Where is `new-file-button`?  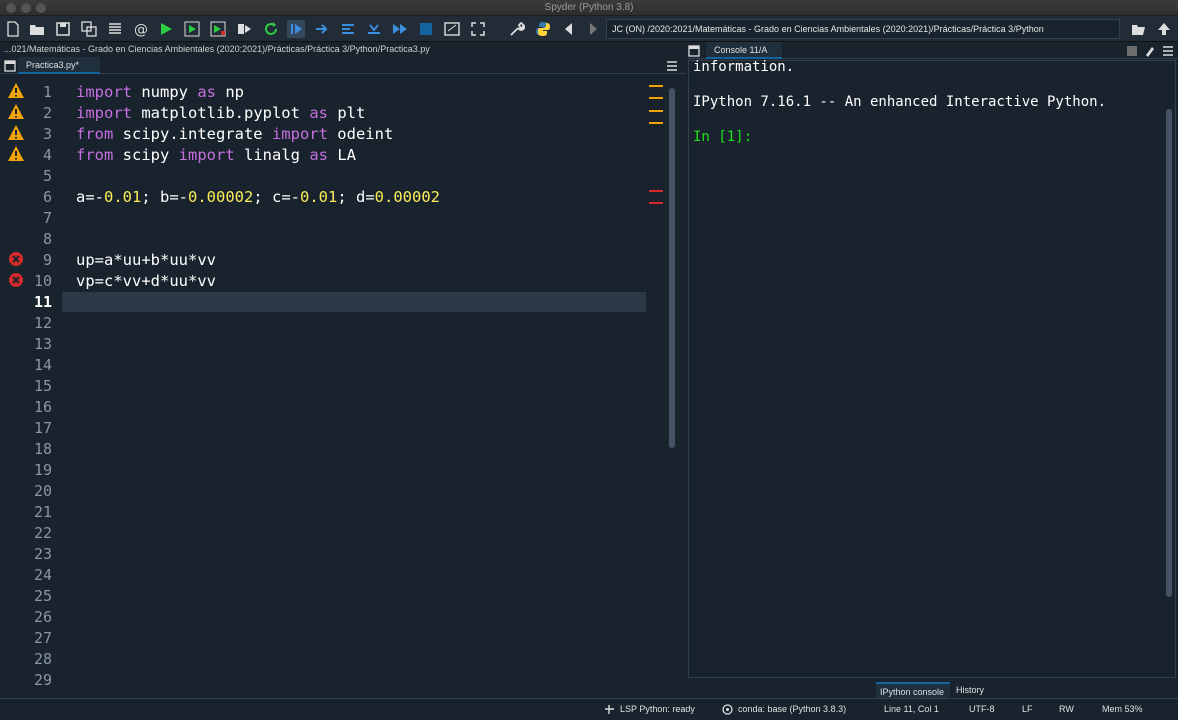 new-file-button is located at coordinates (13, 29).